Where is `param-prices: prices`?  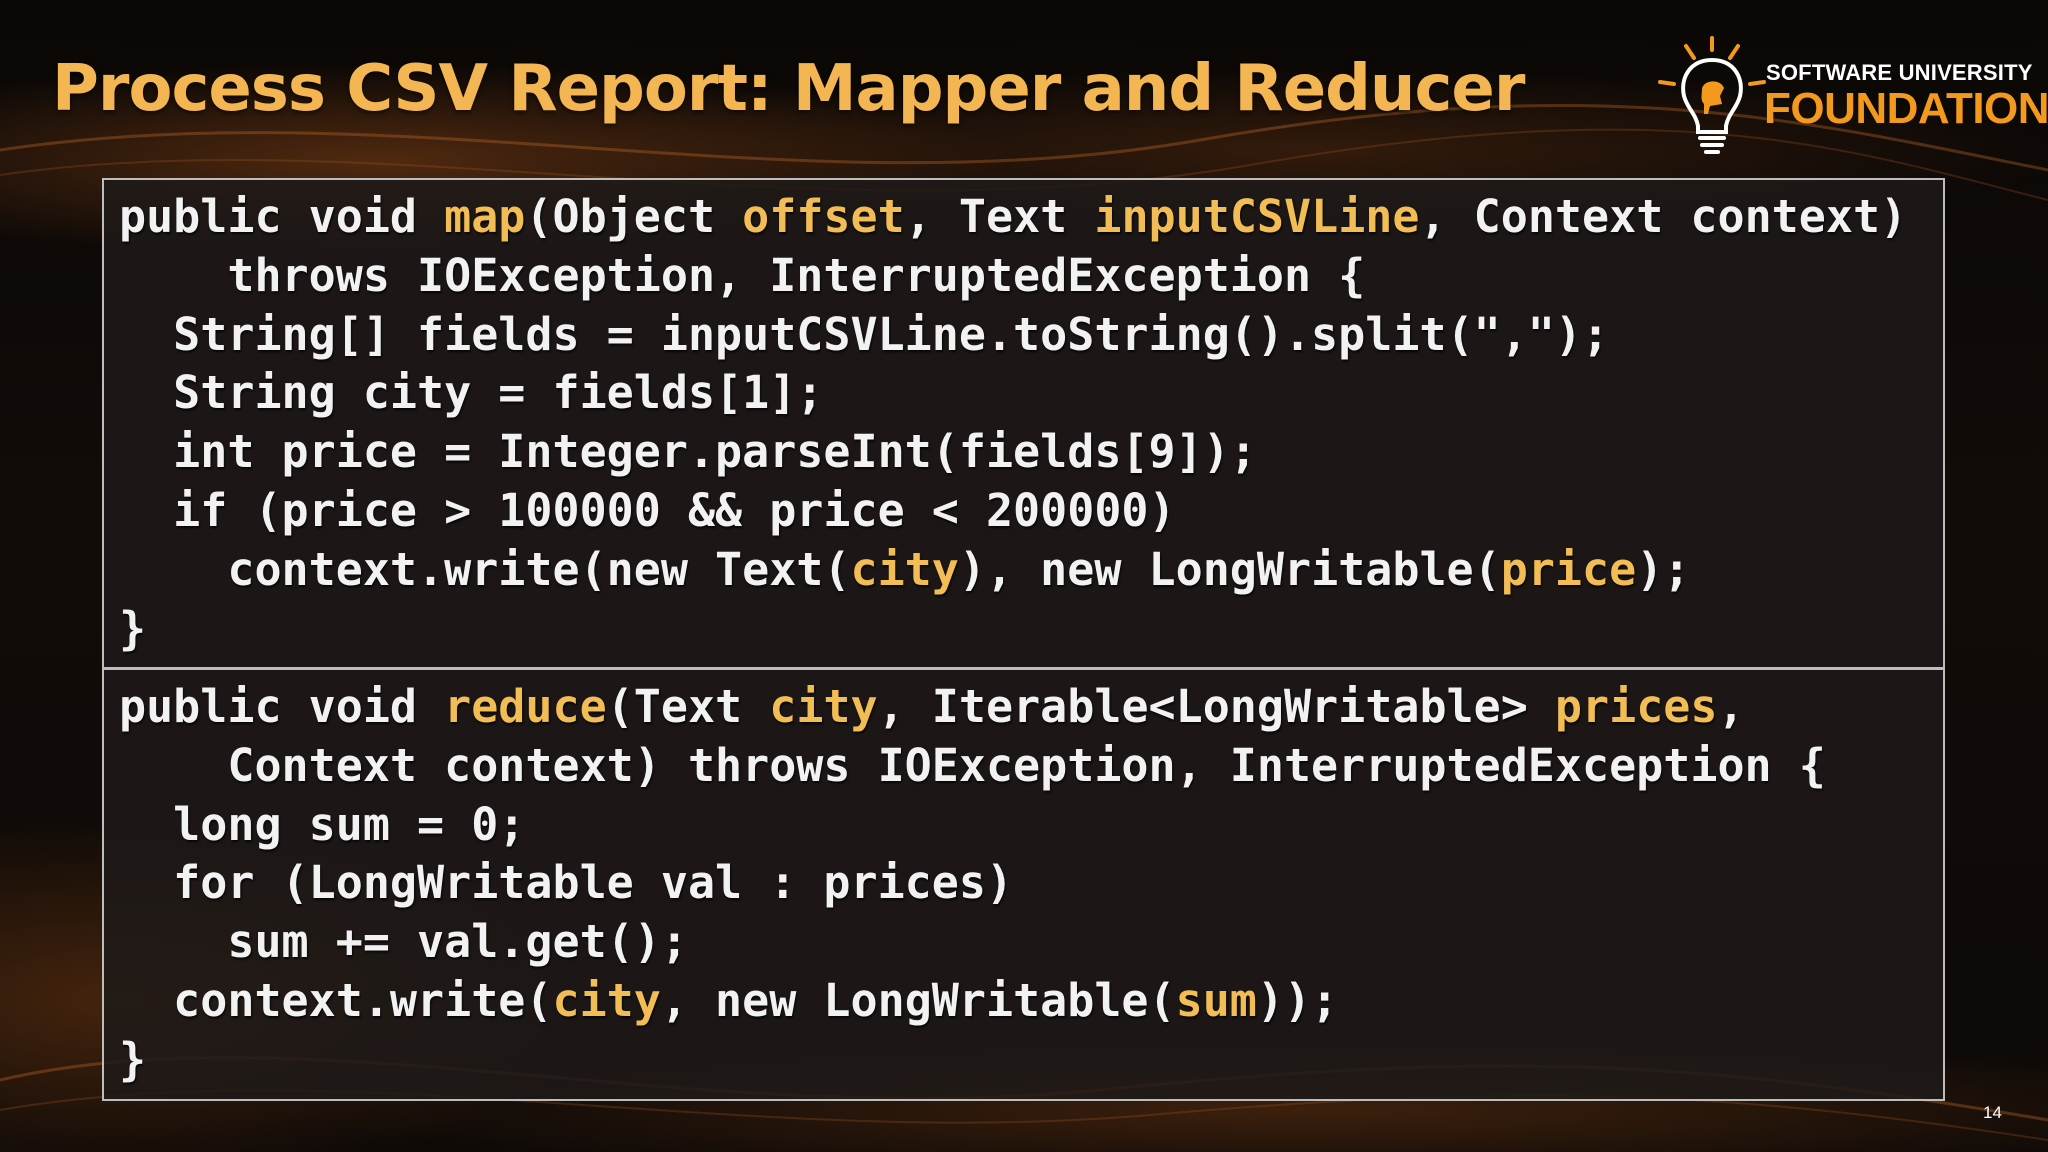 param-prices: prices is located at coordinates (1636, 706).